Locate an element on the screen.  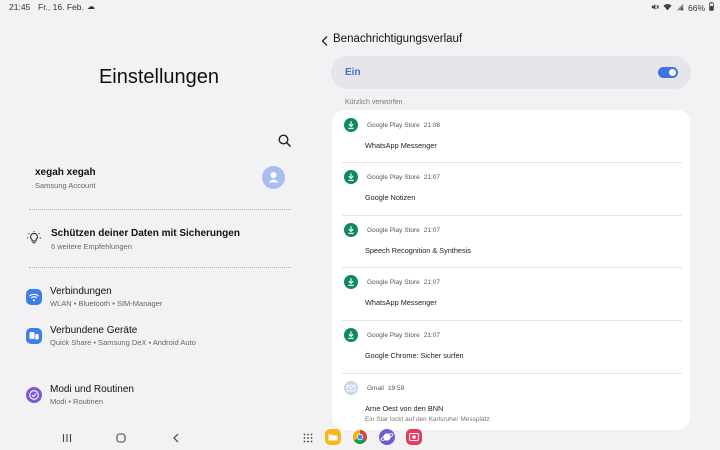
folder-icon is located at coordinates (333, 437).